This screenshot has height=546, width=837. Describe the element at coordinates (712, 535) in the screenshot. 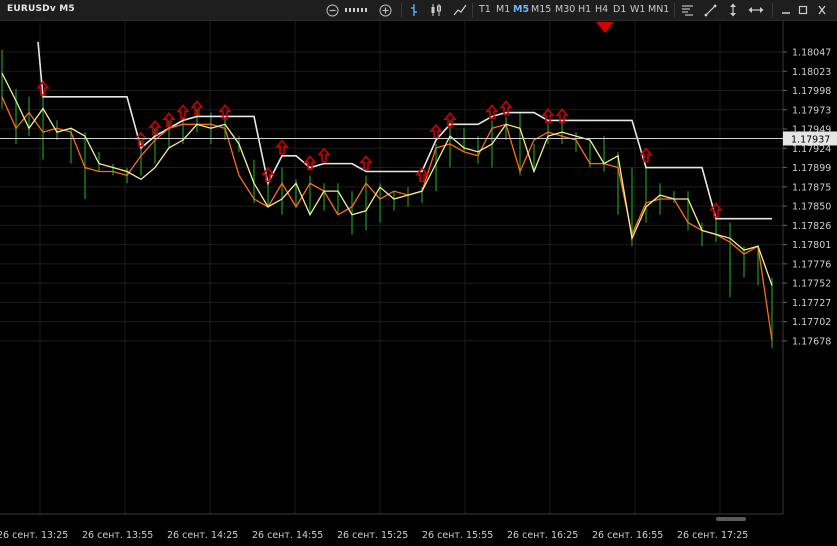

I see `time-tick-label: 26 сент. 17:25` at that location.